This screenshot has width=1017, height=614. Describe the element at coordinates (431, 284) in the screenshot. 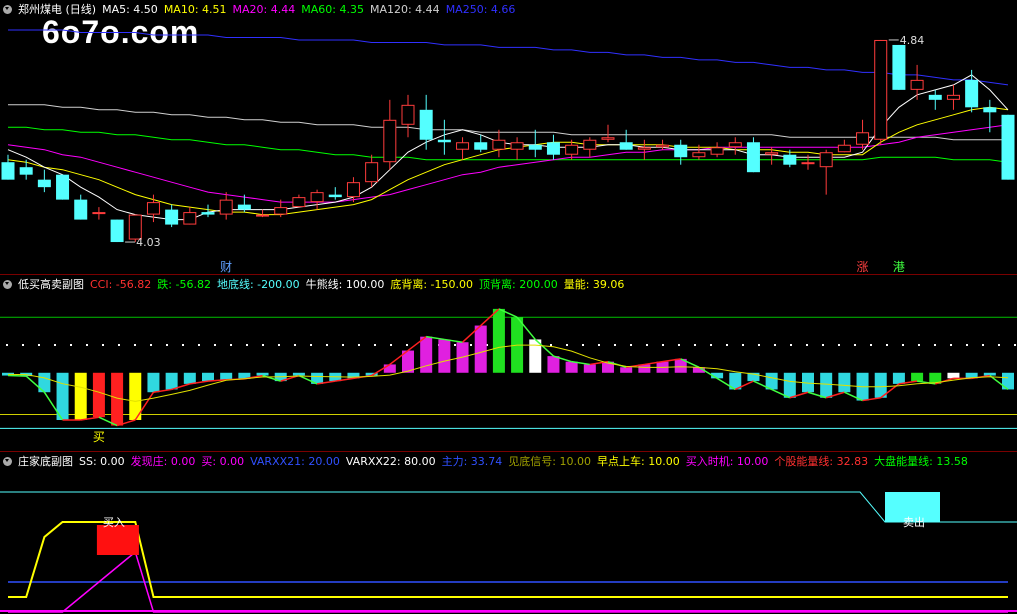

I see `cci-legend-item: 底背离: -150.00` at that location.